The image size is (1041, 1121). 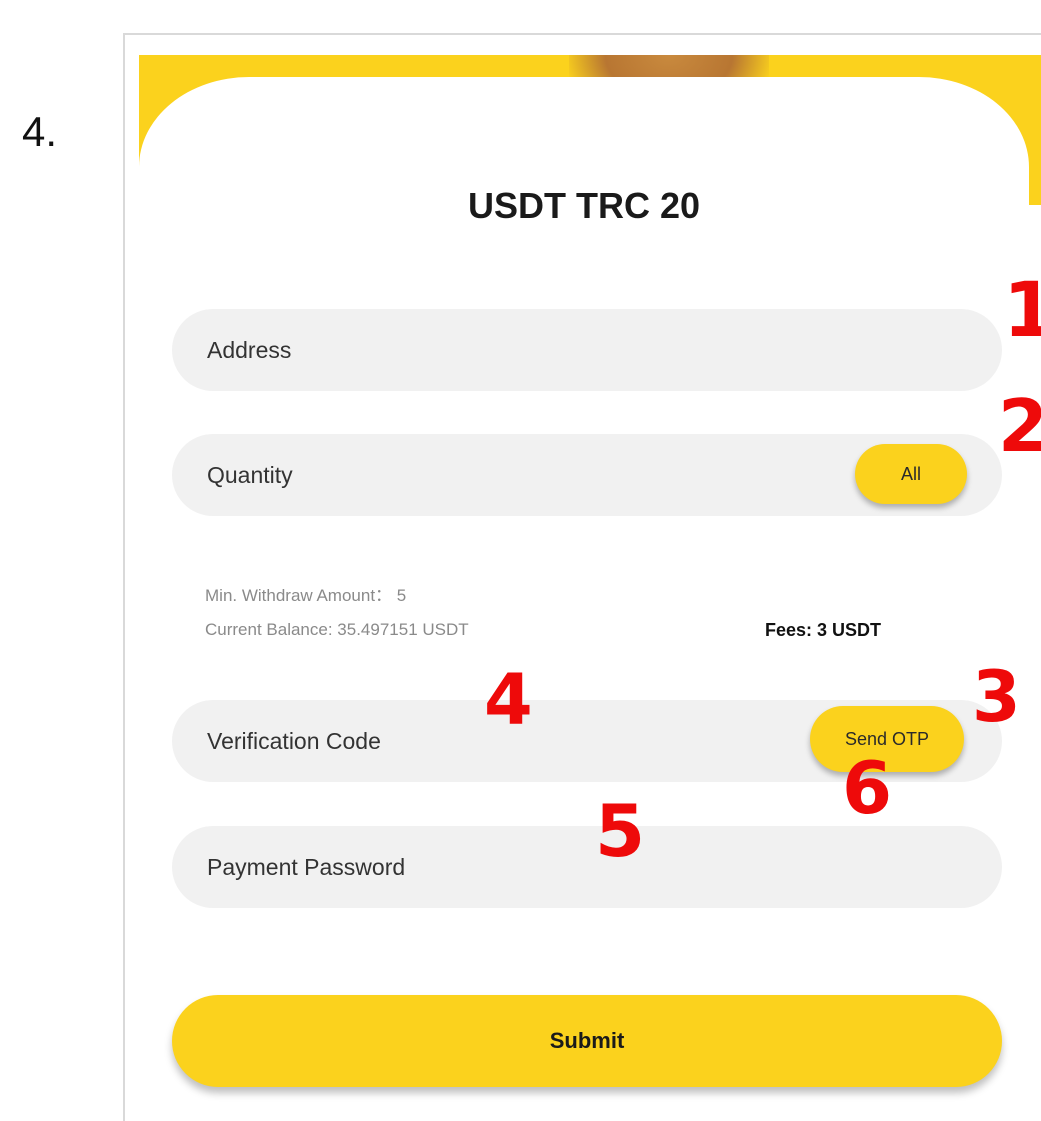 I want to click on quantity-placeholder: Quantity, so click(x=250, y=475).